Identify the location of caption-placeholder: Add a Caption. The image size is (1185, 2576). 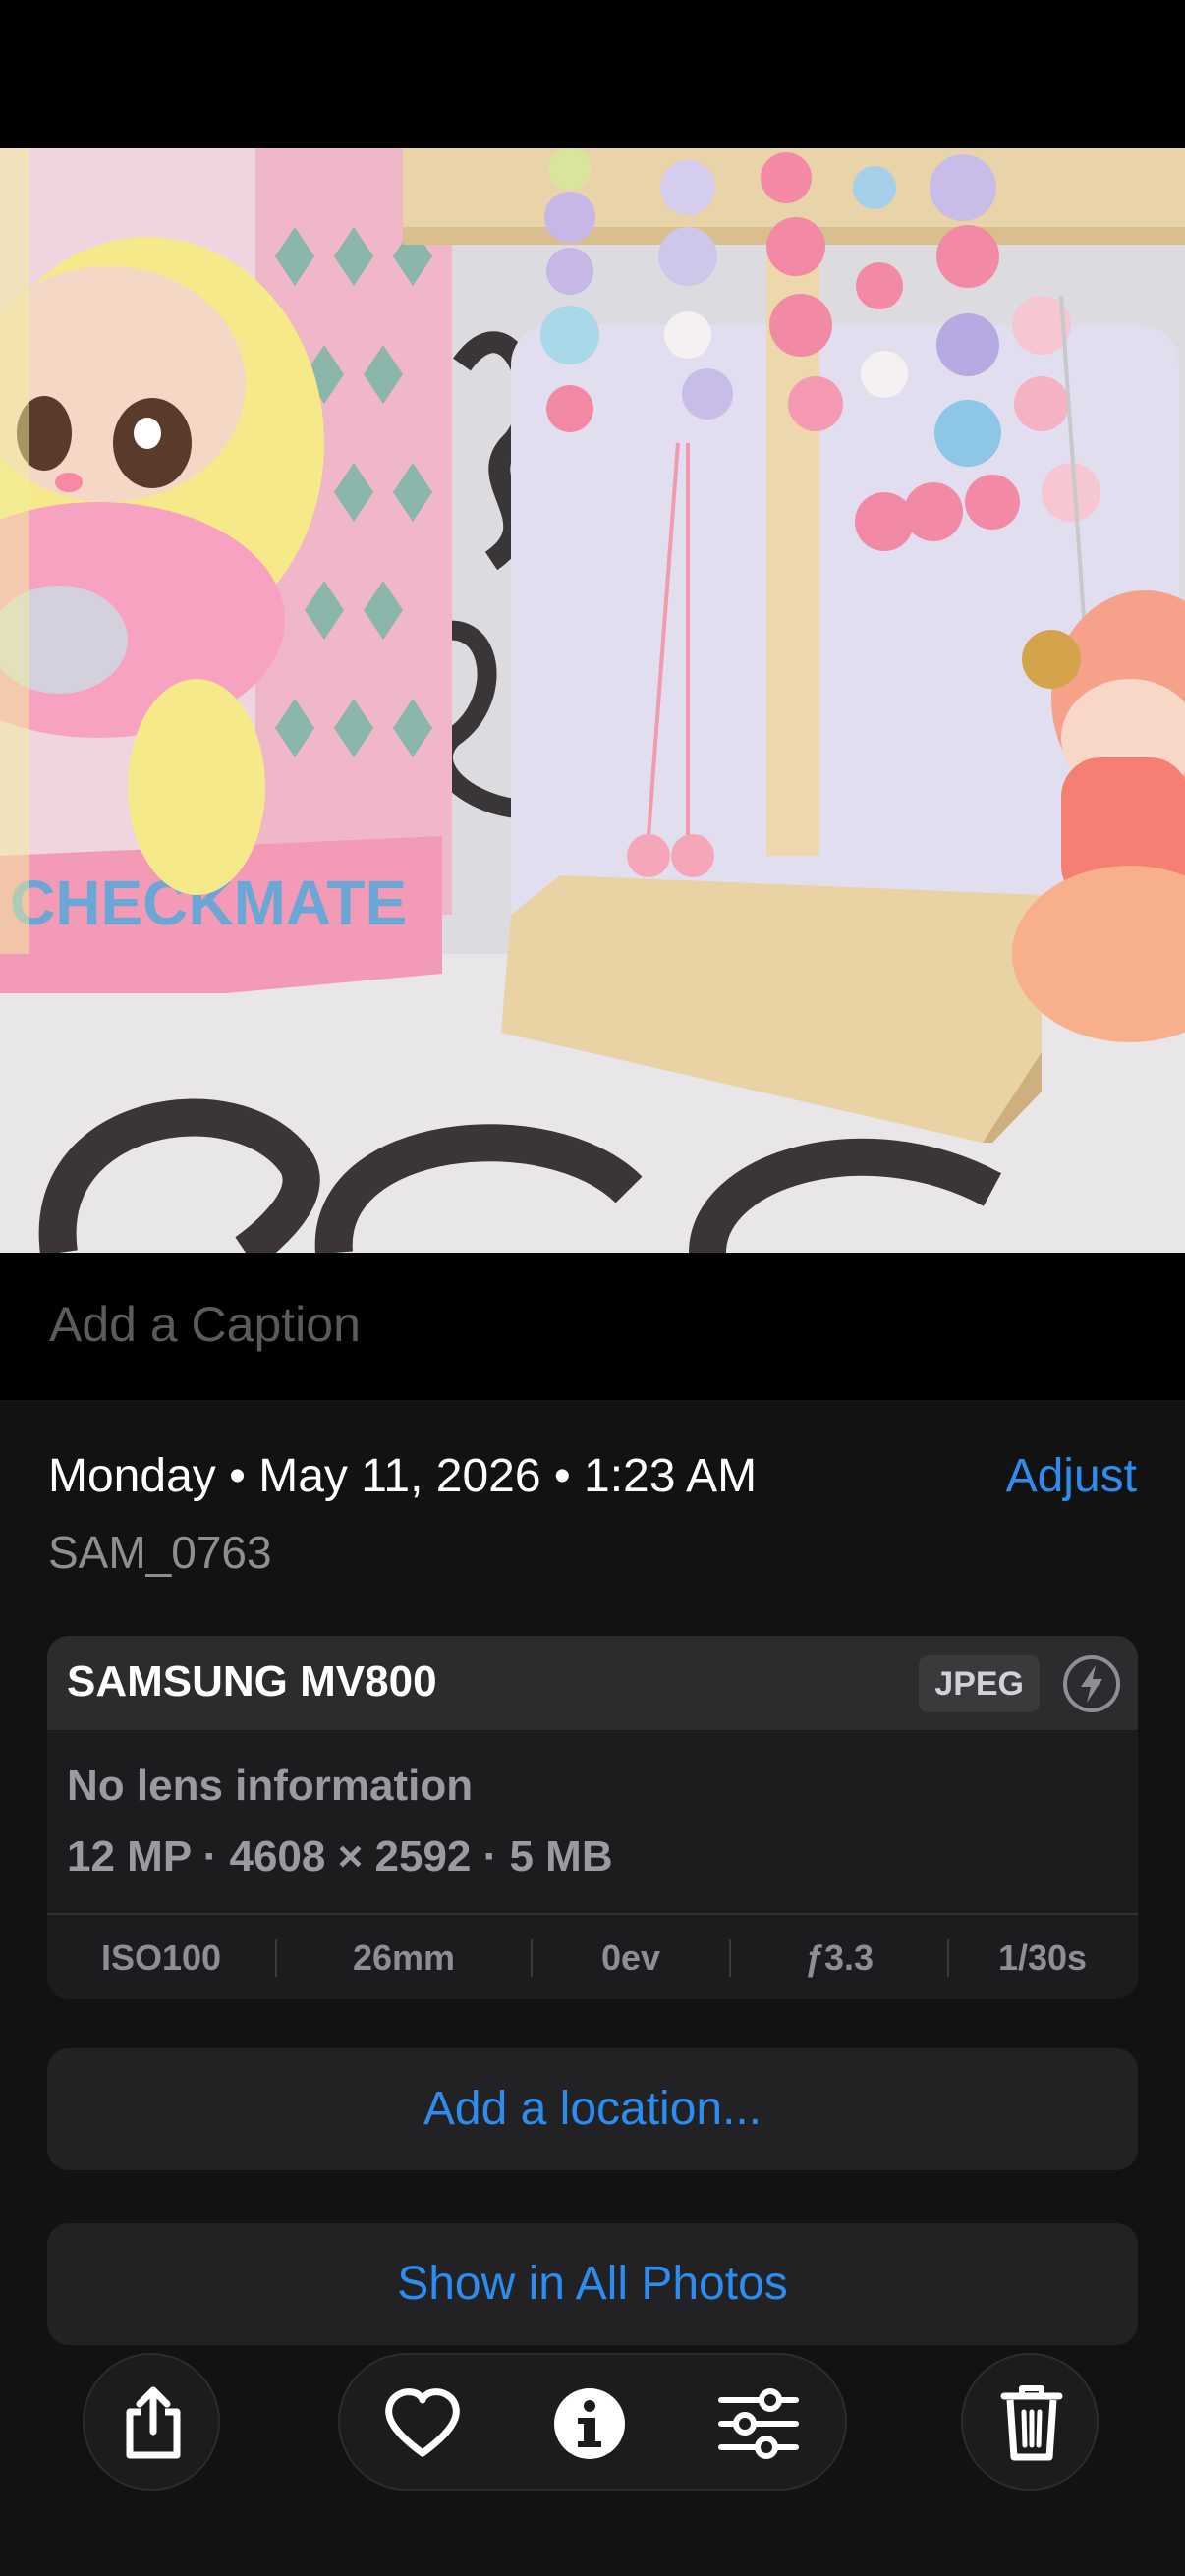
(205, 1324).